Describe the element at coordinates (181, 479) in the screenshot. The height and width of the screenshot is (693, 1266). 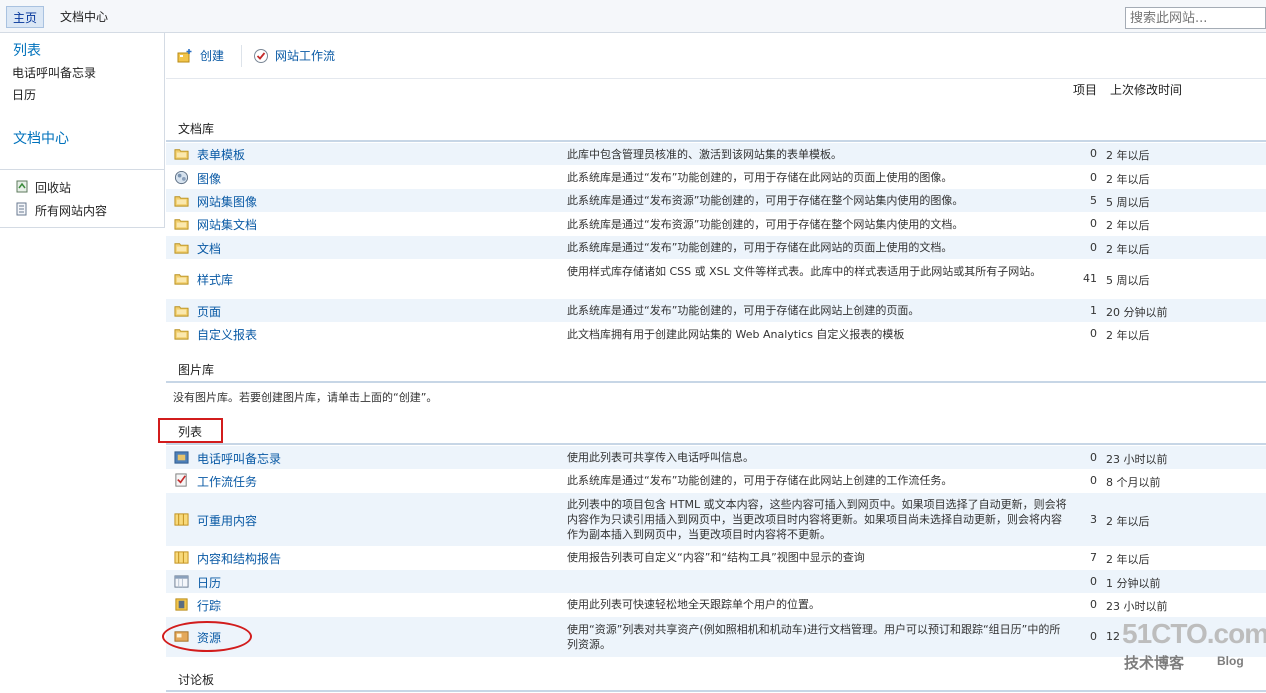
I see `task-icon` at that location.